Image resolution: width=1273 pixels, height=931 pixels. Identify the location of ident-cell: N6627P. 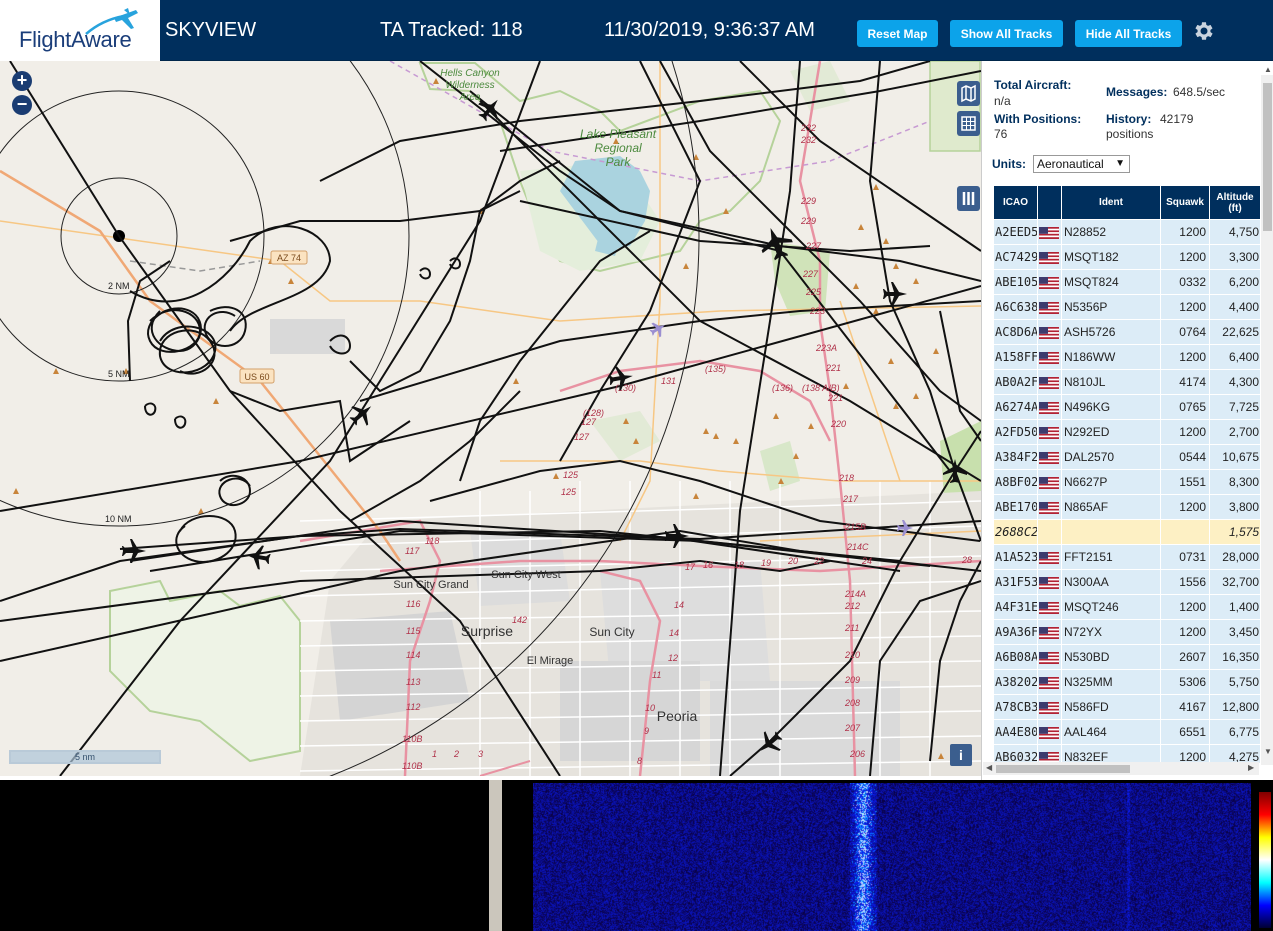
(1111, 482).